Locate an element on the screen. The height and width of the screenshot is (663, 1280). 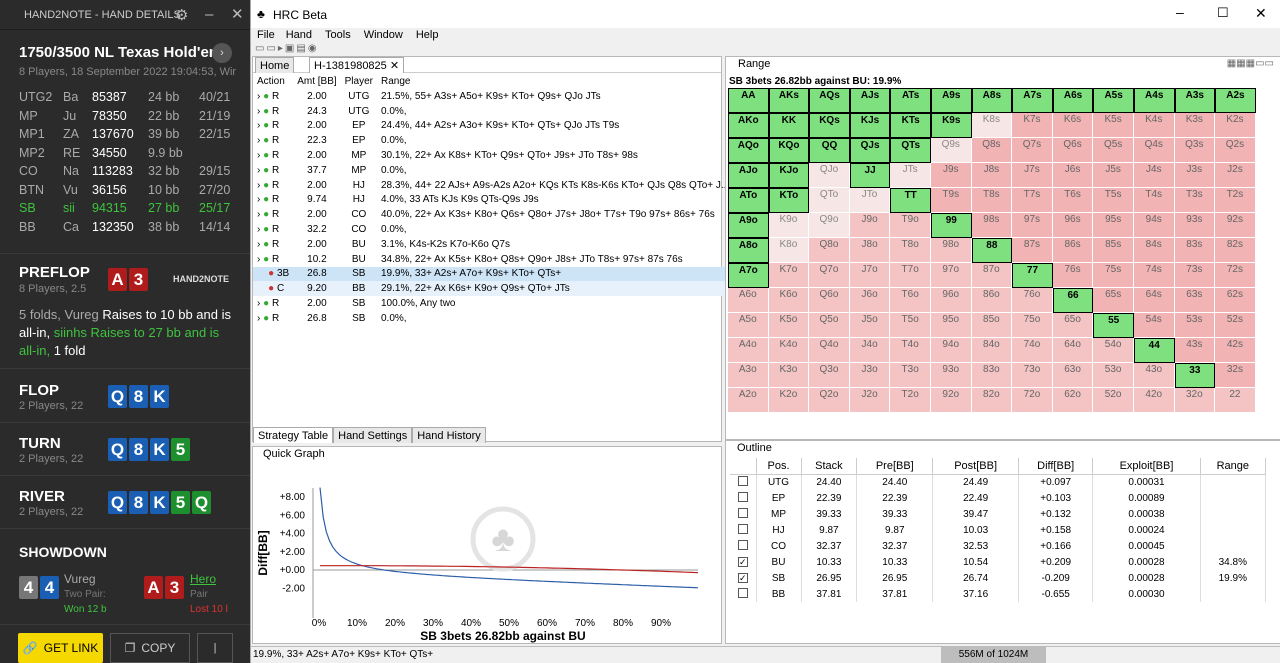
row-checkbox is located at coordinates (743, 594).